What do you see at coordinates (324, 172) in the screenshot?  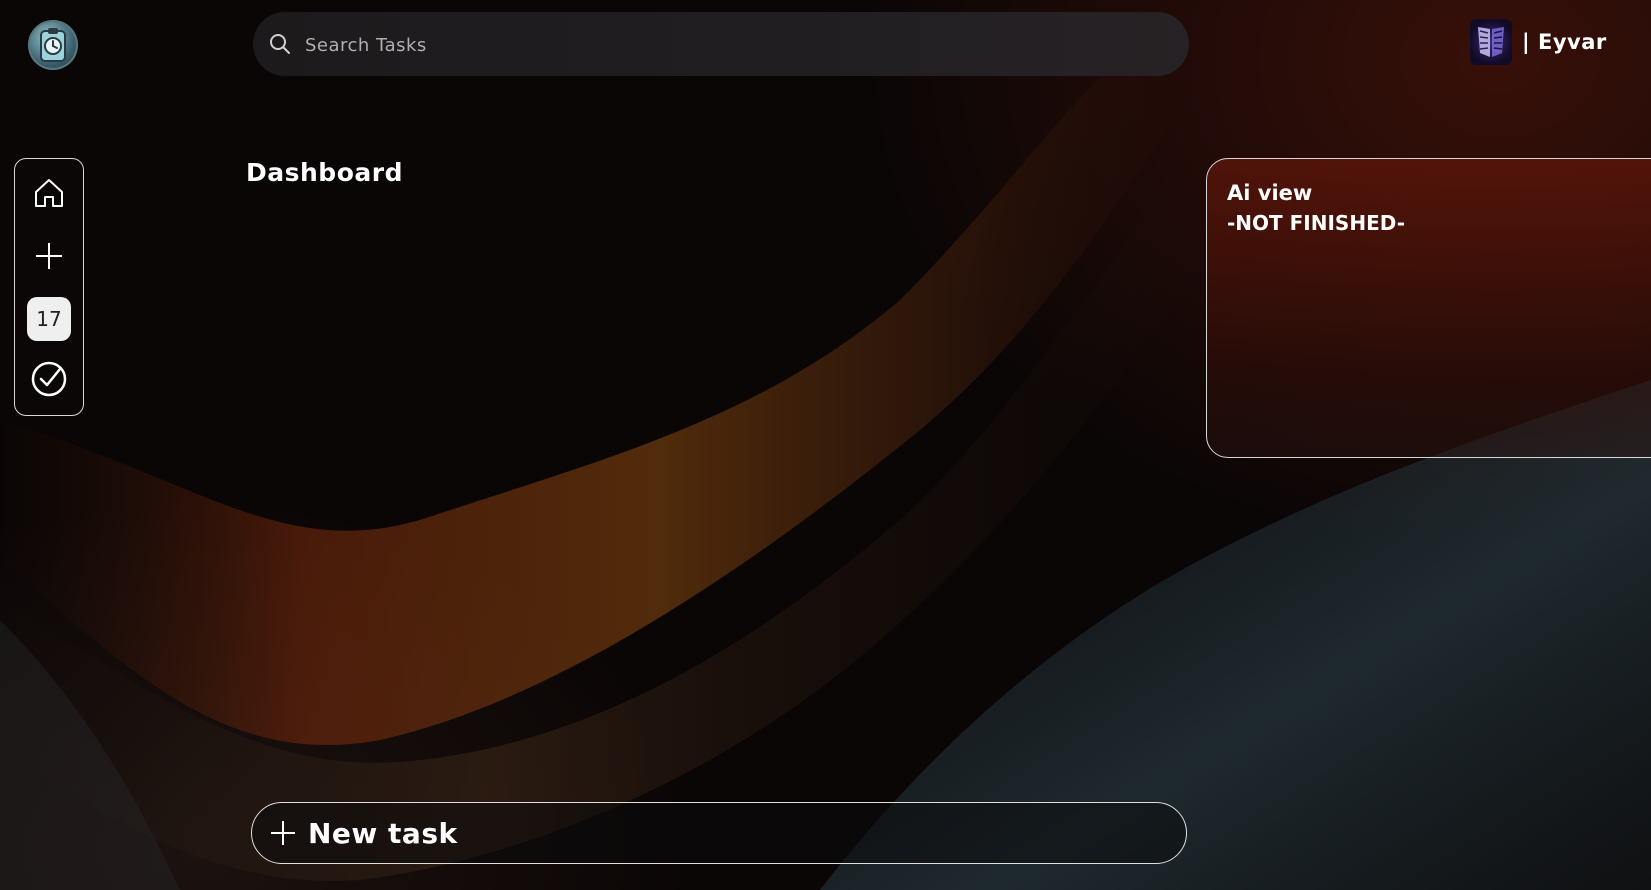 I see `page-title: Dashboard` at bounding box center [324, 172].